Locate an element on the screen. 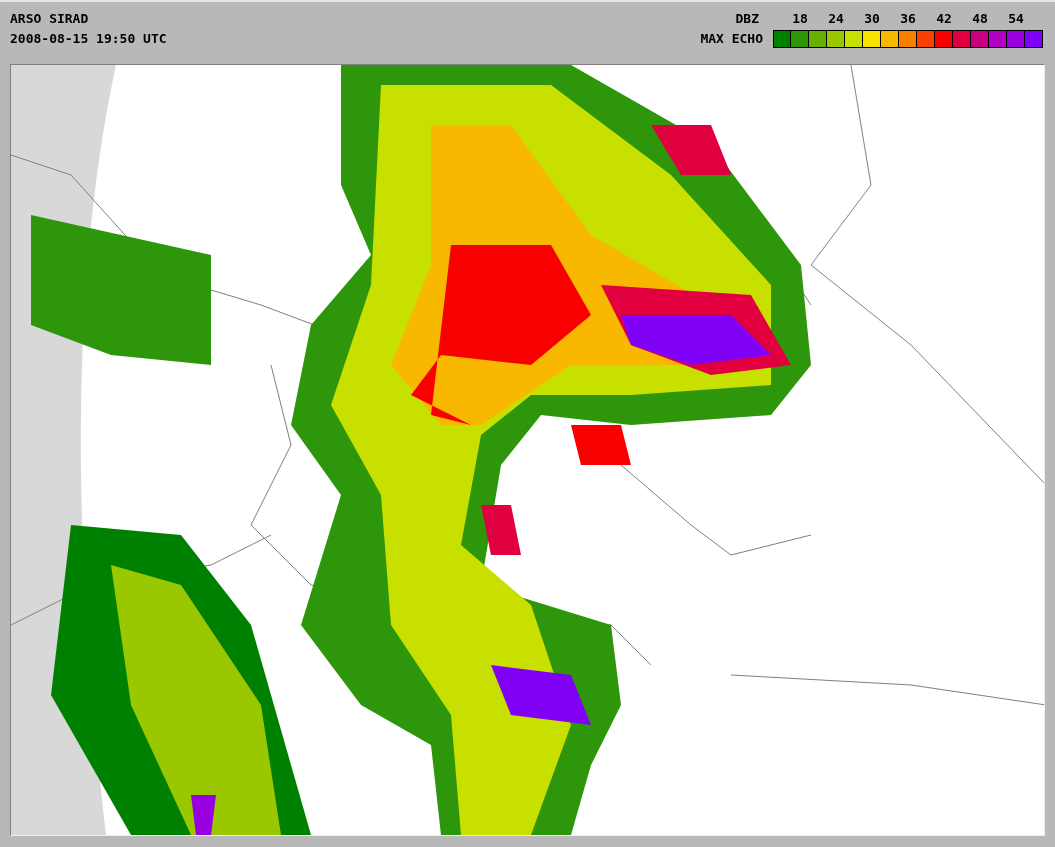 This screenshot has height=847, width=1055. legend-label: MAX ECHO is located at coordinates (732, 39).